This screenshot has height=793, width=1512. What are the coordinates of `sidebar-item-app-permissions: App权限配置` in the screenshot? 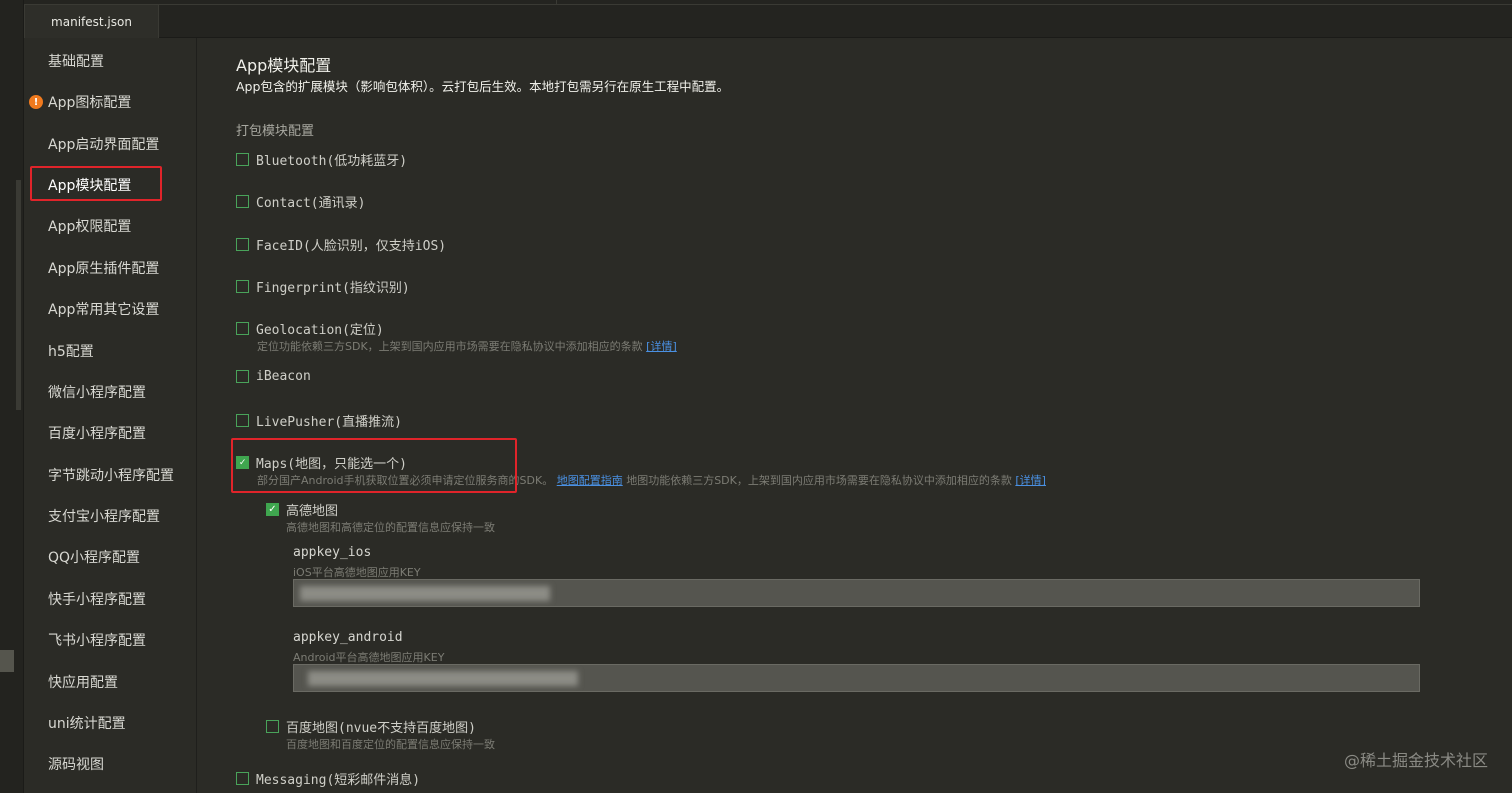 It's located at (110, 226).